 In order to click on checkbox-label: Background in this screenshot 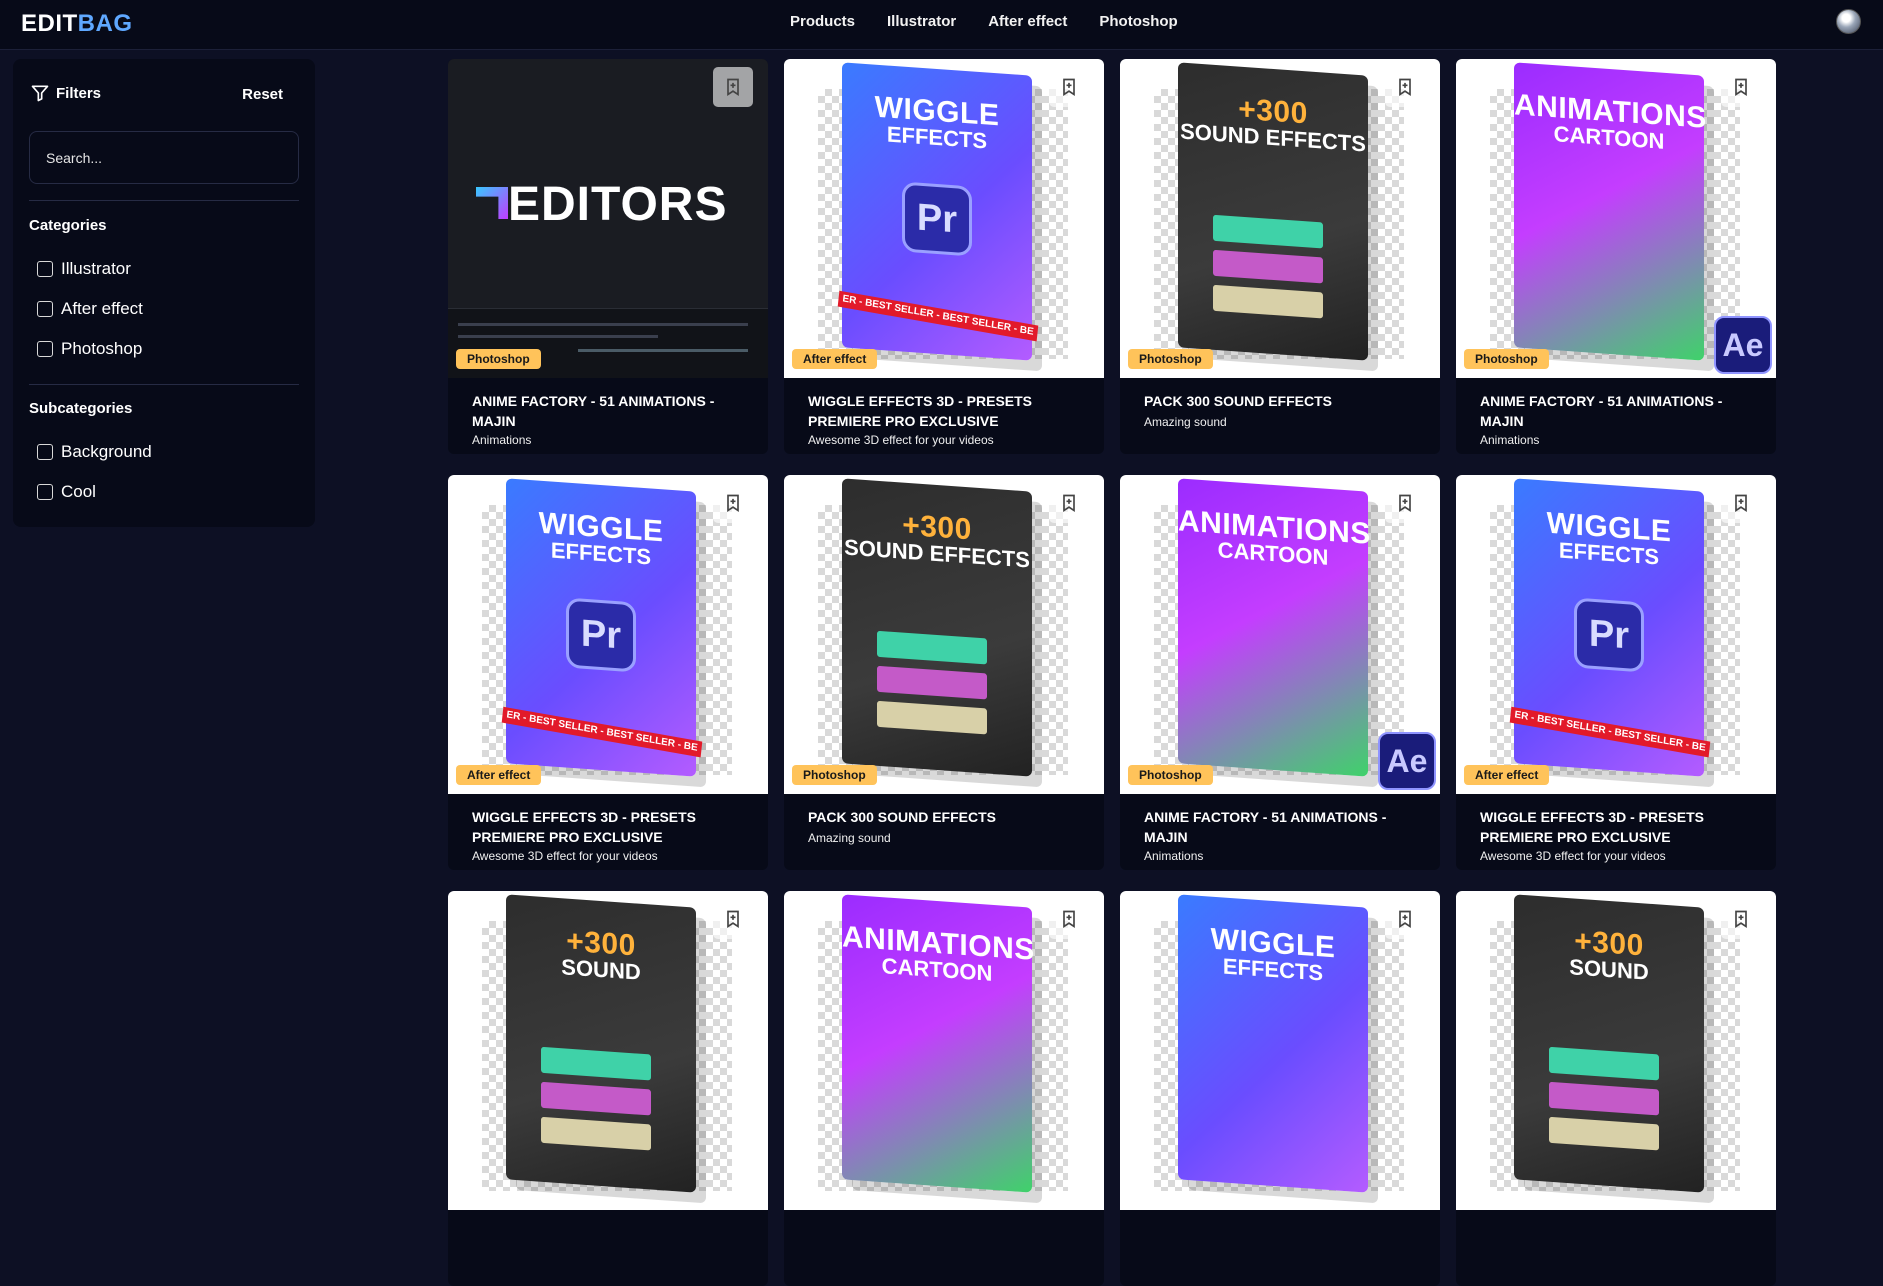, I will do `click(106, 451)`.